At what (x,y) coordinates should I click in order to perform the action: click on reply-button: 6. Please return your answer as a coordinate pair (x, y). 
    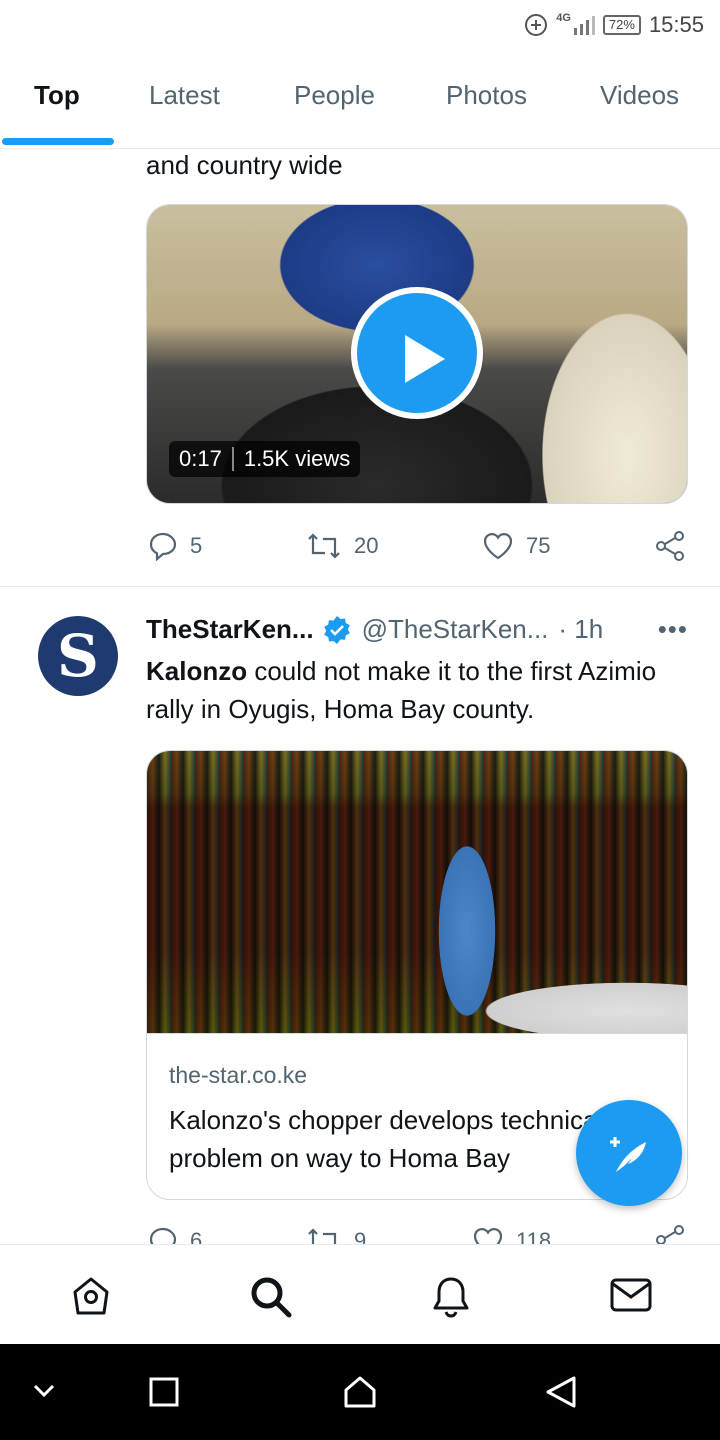
    Looking at the image, I should click on (175, 1235).